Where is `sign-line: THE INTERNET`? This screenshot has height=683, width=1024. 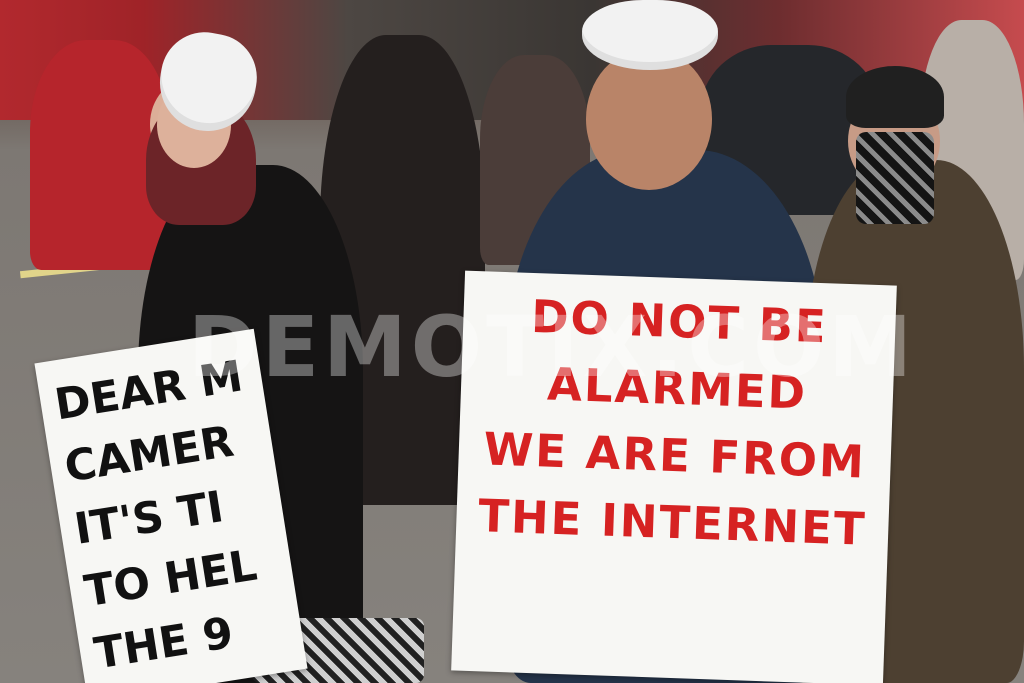 sign-line: THE INTERNET is located at coordinates (672, 522).